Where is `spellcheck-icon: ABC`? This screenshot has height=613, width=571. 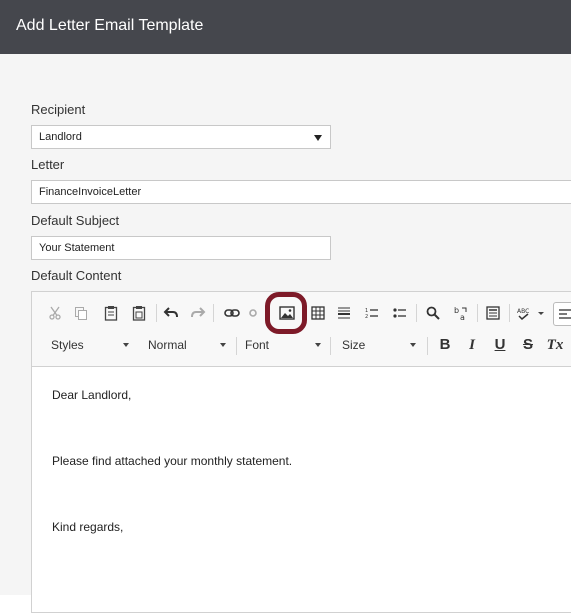
spellcheck-icon: ABC is located at coordinates (531, 313).